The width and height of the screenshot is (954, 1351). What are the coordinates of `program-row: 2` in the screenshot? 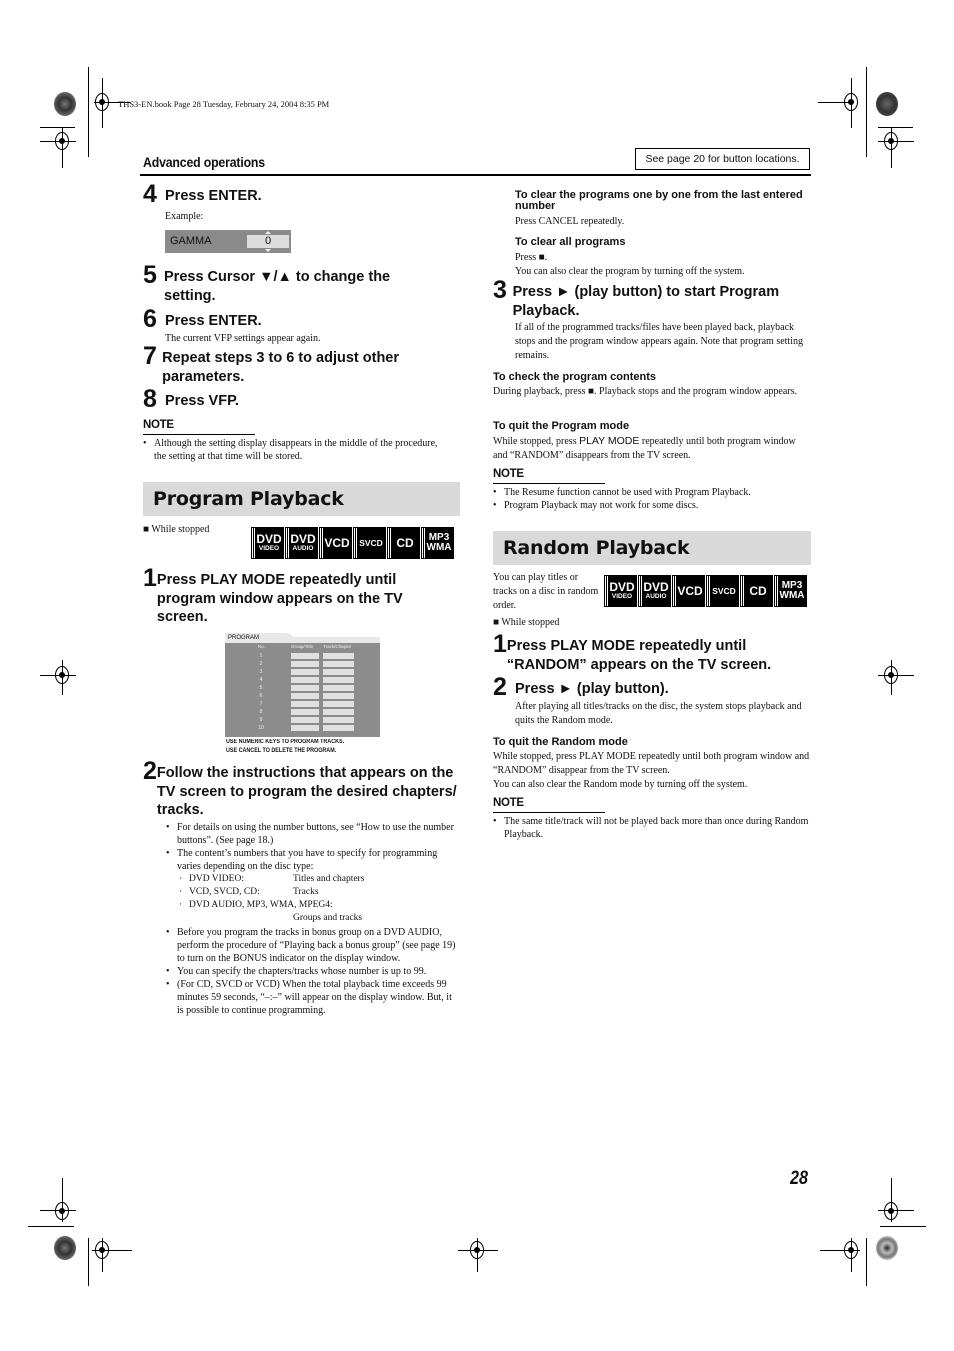 It's located at (302, 664).